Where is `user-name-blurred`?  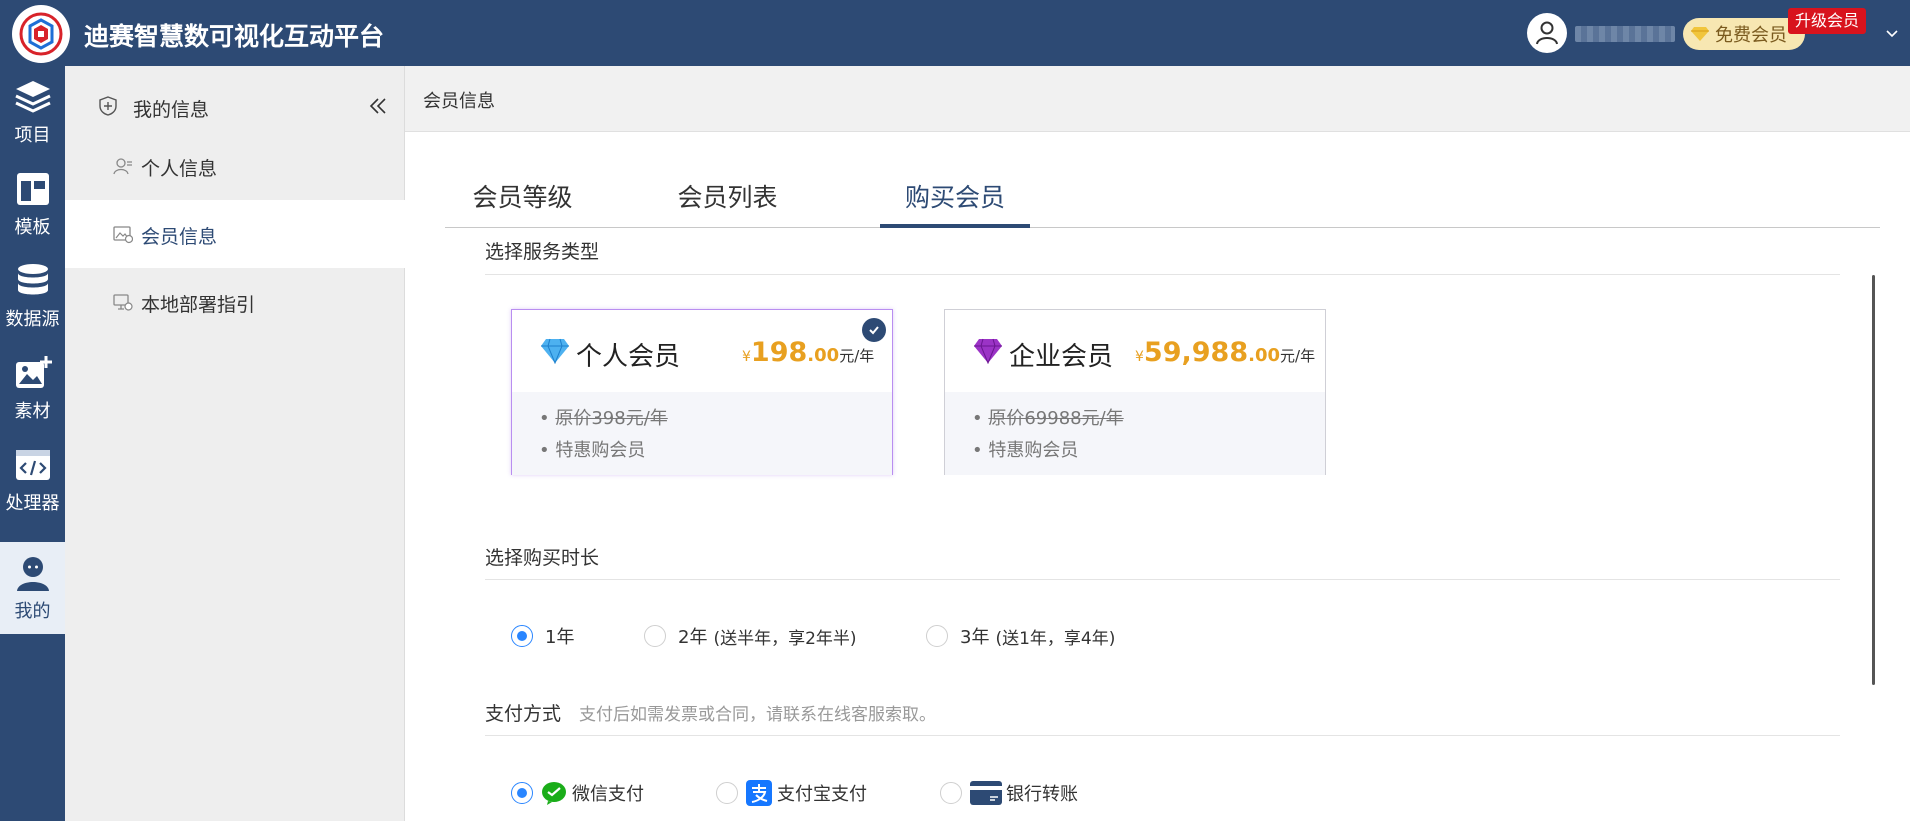
user-name-blurred is located at coordinates (1625, 34).